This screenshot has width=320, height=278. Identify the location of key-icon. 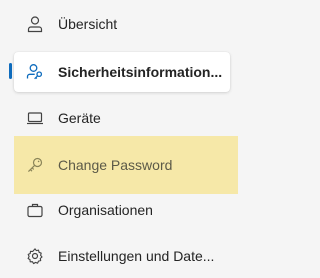
(35, 165).